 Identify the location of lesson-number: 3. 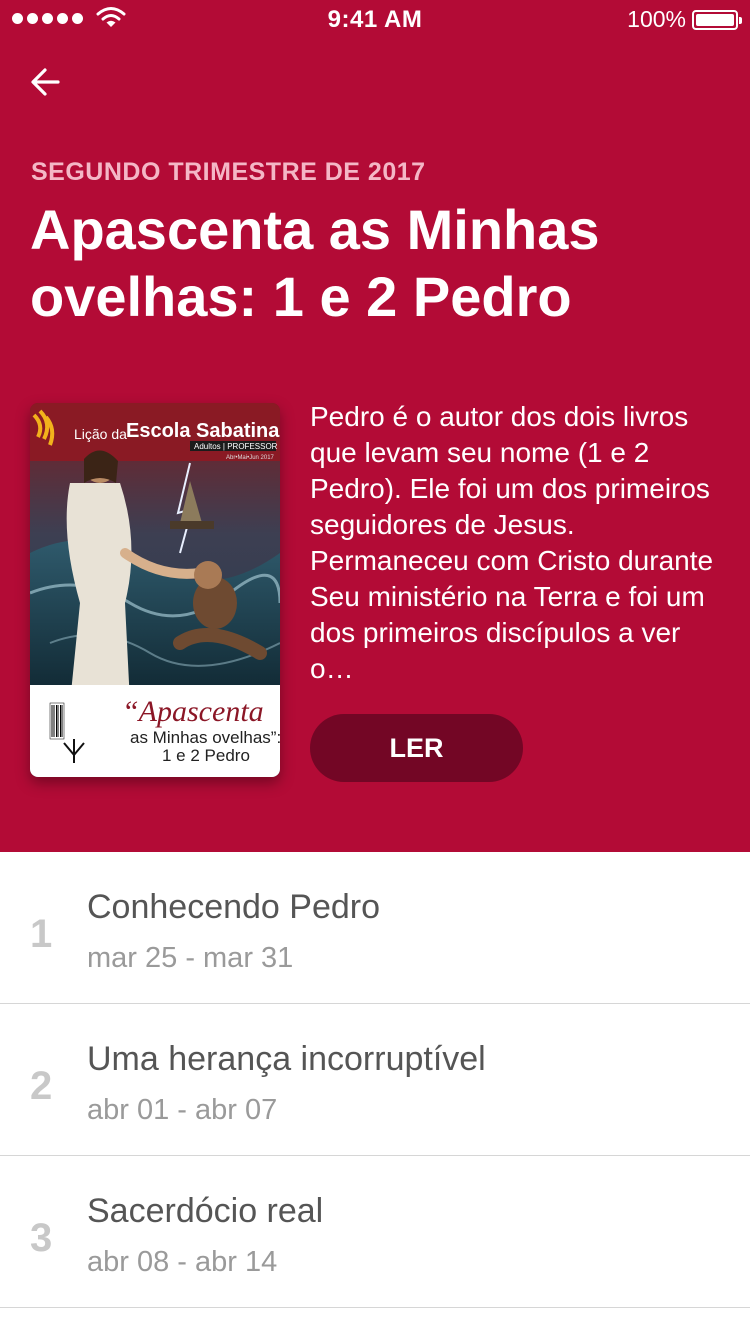
(41, 1238).